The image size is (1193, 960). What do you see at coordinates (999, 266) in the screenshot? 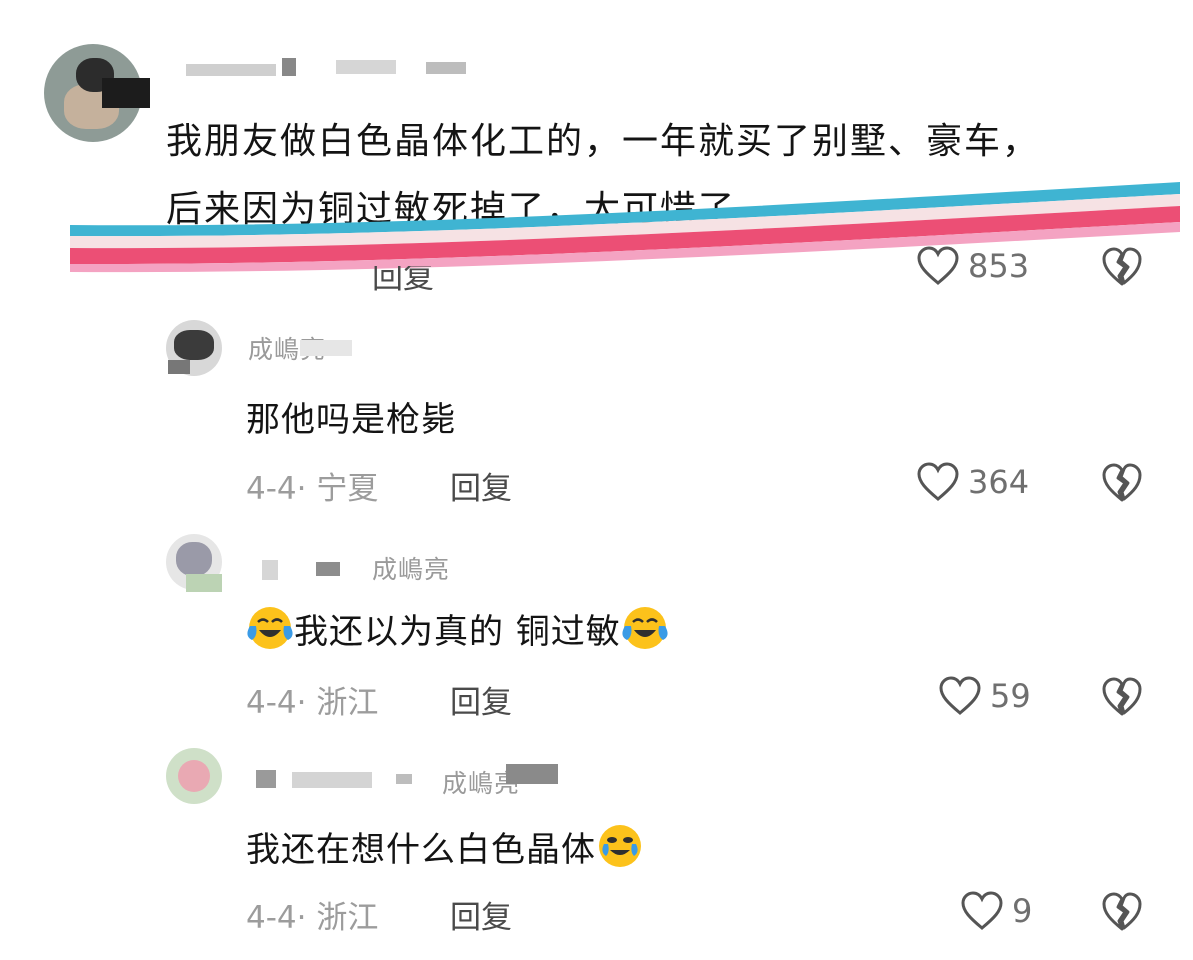
I see `like-count: 853` at bounding box center [999, 266].